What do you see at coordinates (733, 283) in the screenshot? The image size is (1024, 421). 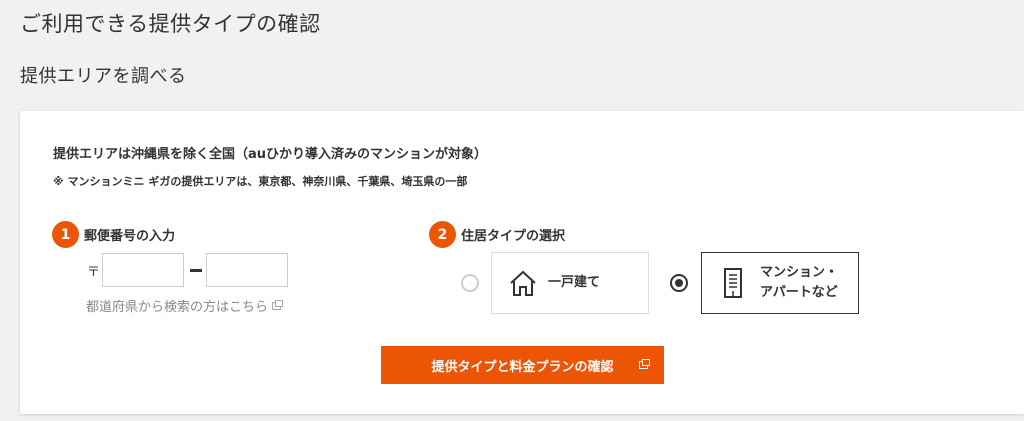 I see `apartment-icon` at bounding box center [733, 283].